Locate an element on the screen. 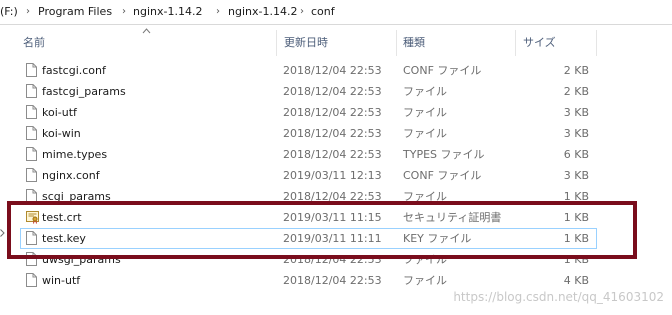 The width and height of the screenshot is (672, 315). file-row-selected: test.key 2019/03/11 11:11 KEY ファイル 1 KB is located at coordinates (308, 238).